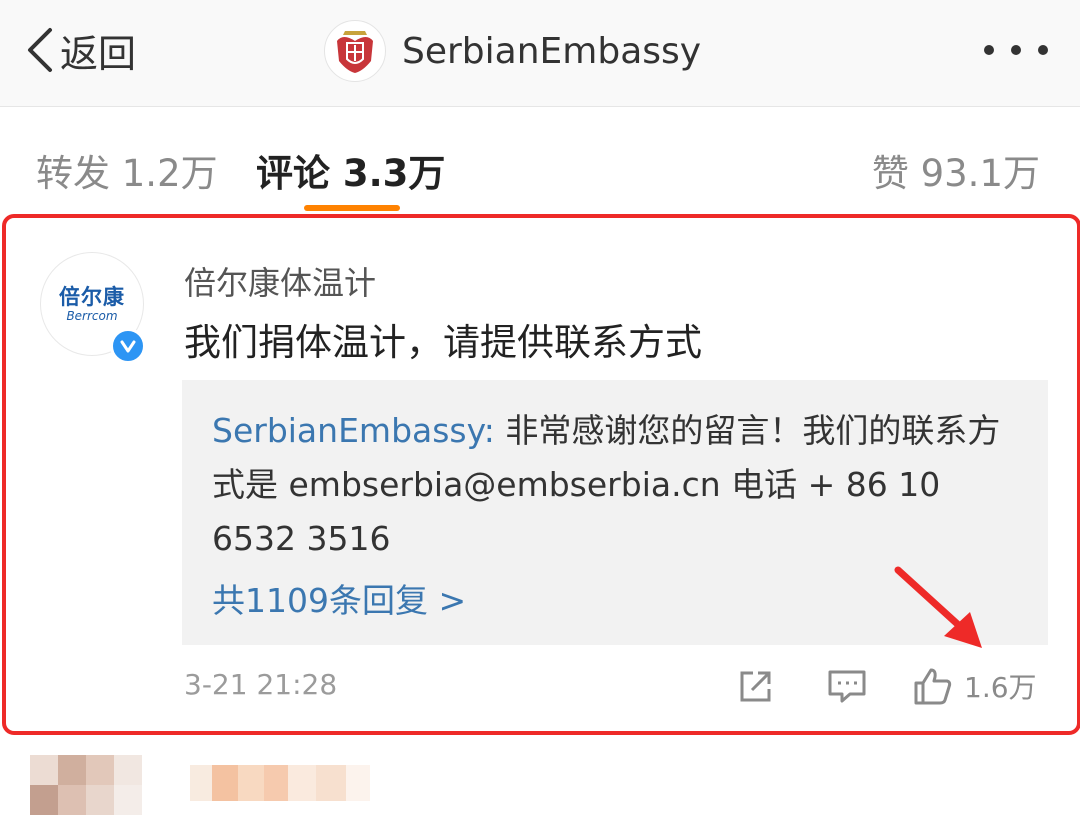  Describe the element at coordinates (933, 686) in the screenshot. I see `like-icon` at that location.